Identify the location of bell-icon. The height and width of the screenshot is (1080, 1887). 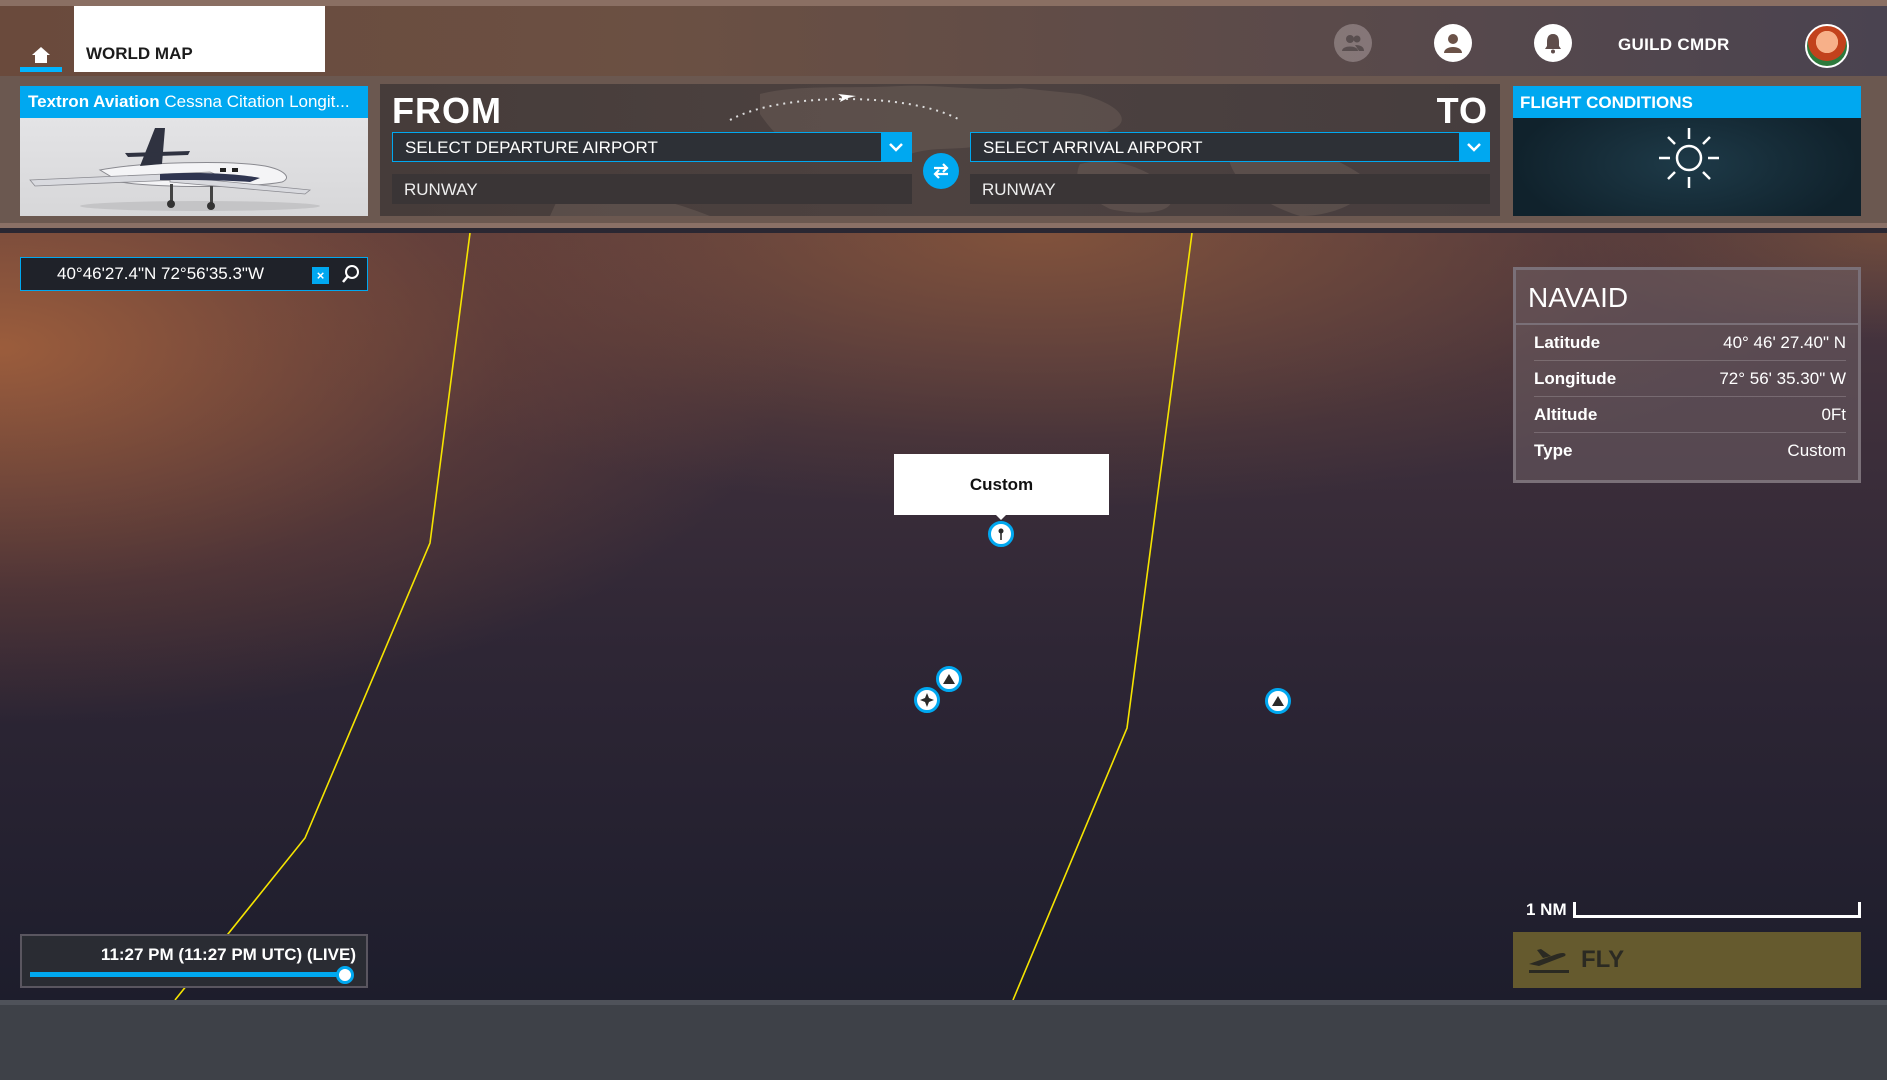
(1553, 44).